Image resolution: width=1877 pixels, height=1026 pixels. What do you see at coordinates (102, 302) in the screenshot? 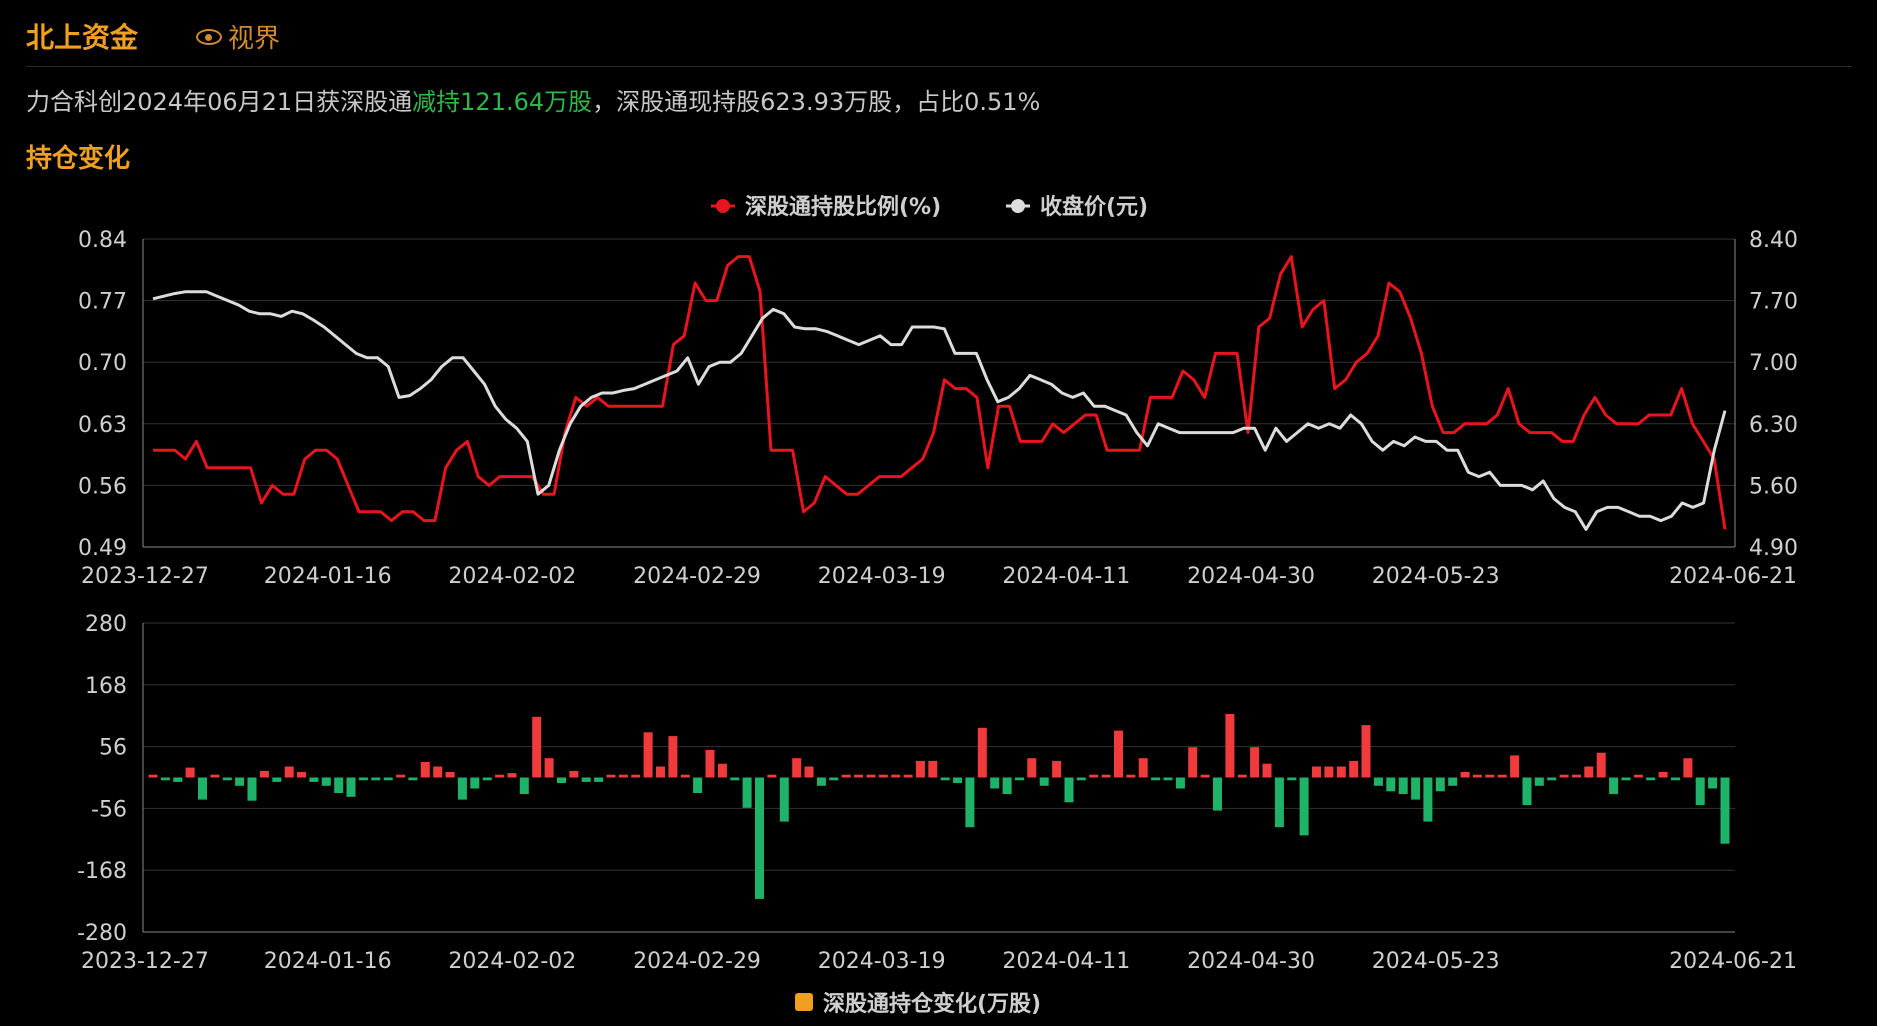
I see `y-left-tick-label: 0.77` at bounding box center [102, 302].